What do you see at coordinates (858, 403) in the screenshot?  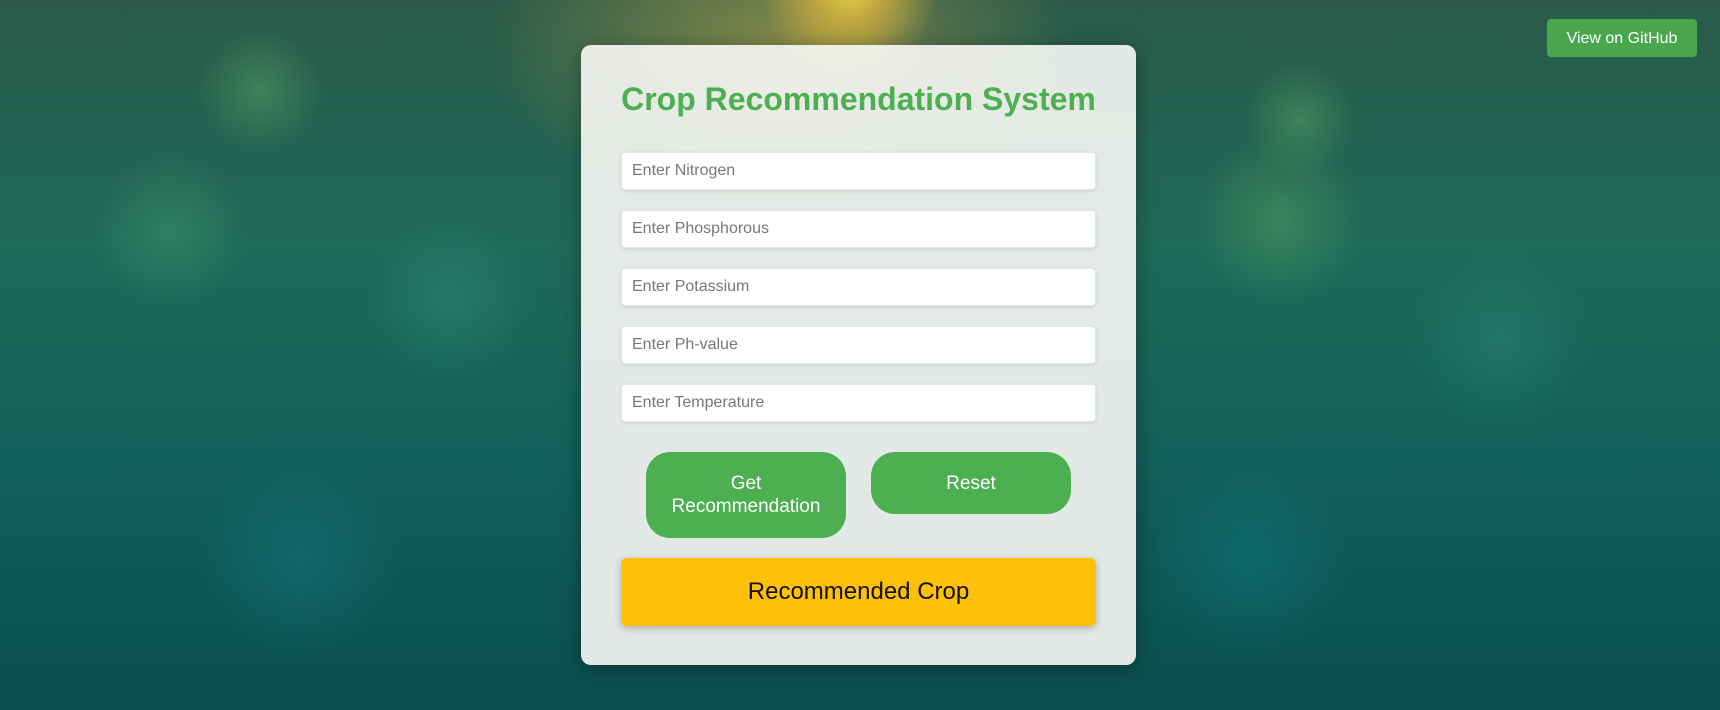 I see `temperature-input` at bounding box center [858, 403].